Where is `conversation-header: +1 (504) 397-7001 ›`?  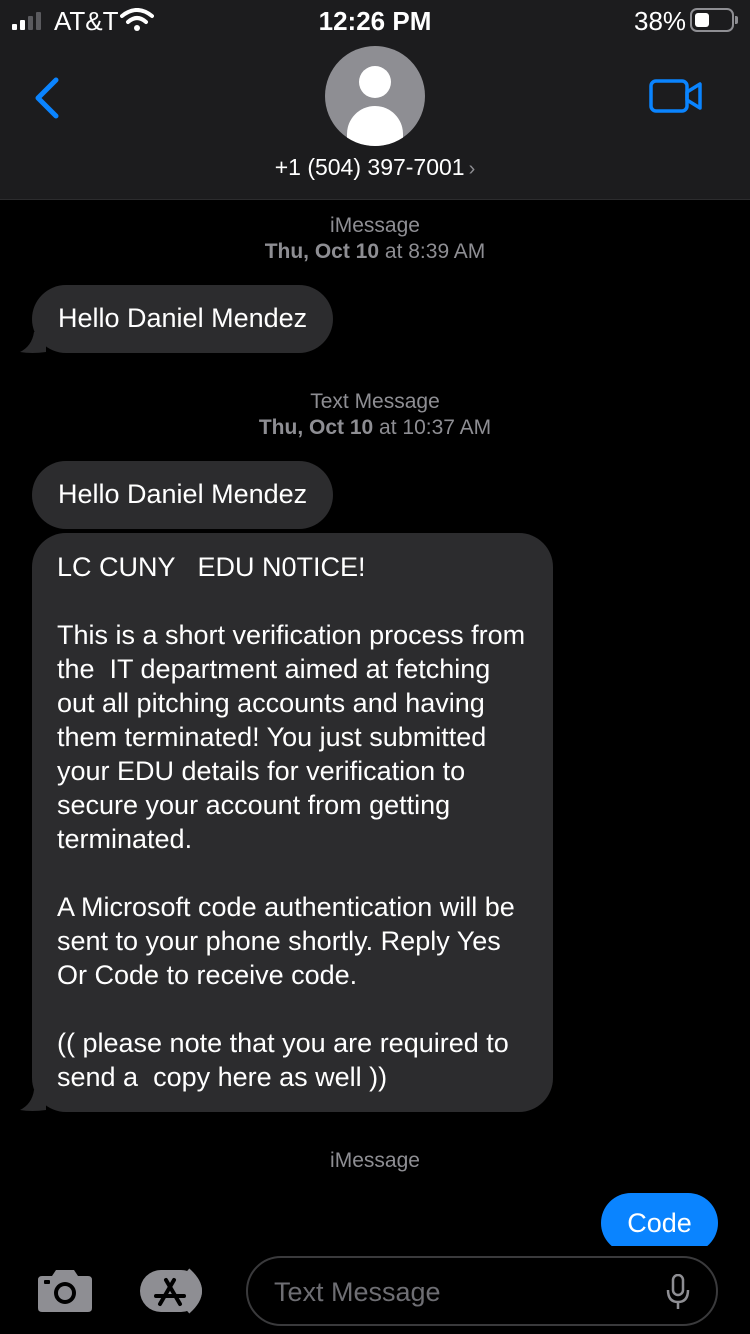 conversation-header: +1 (504) 397-7001 › is located at coordinates (375, 120).